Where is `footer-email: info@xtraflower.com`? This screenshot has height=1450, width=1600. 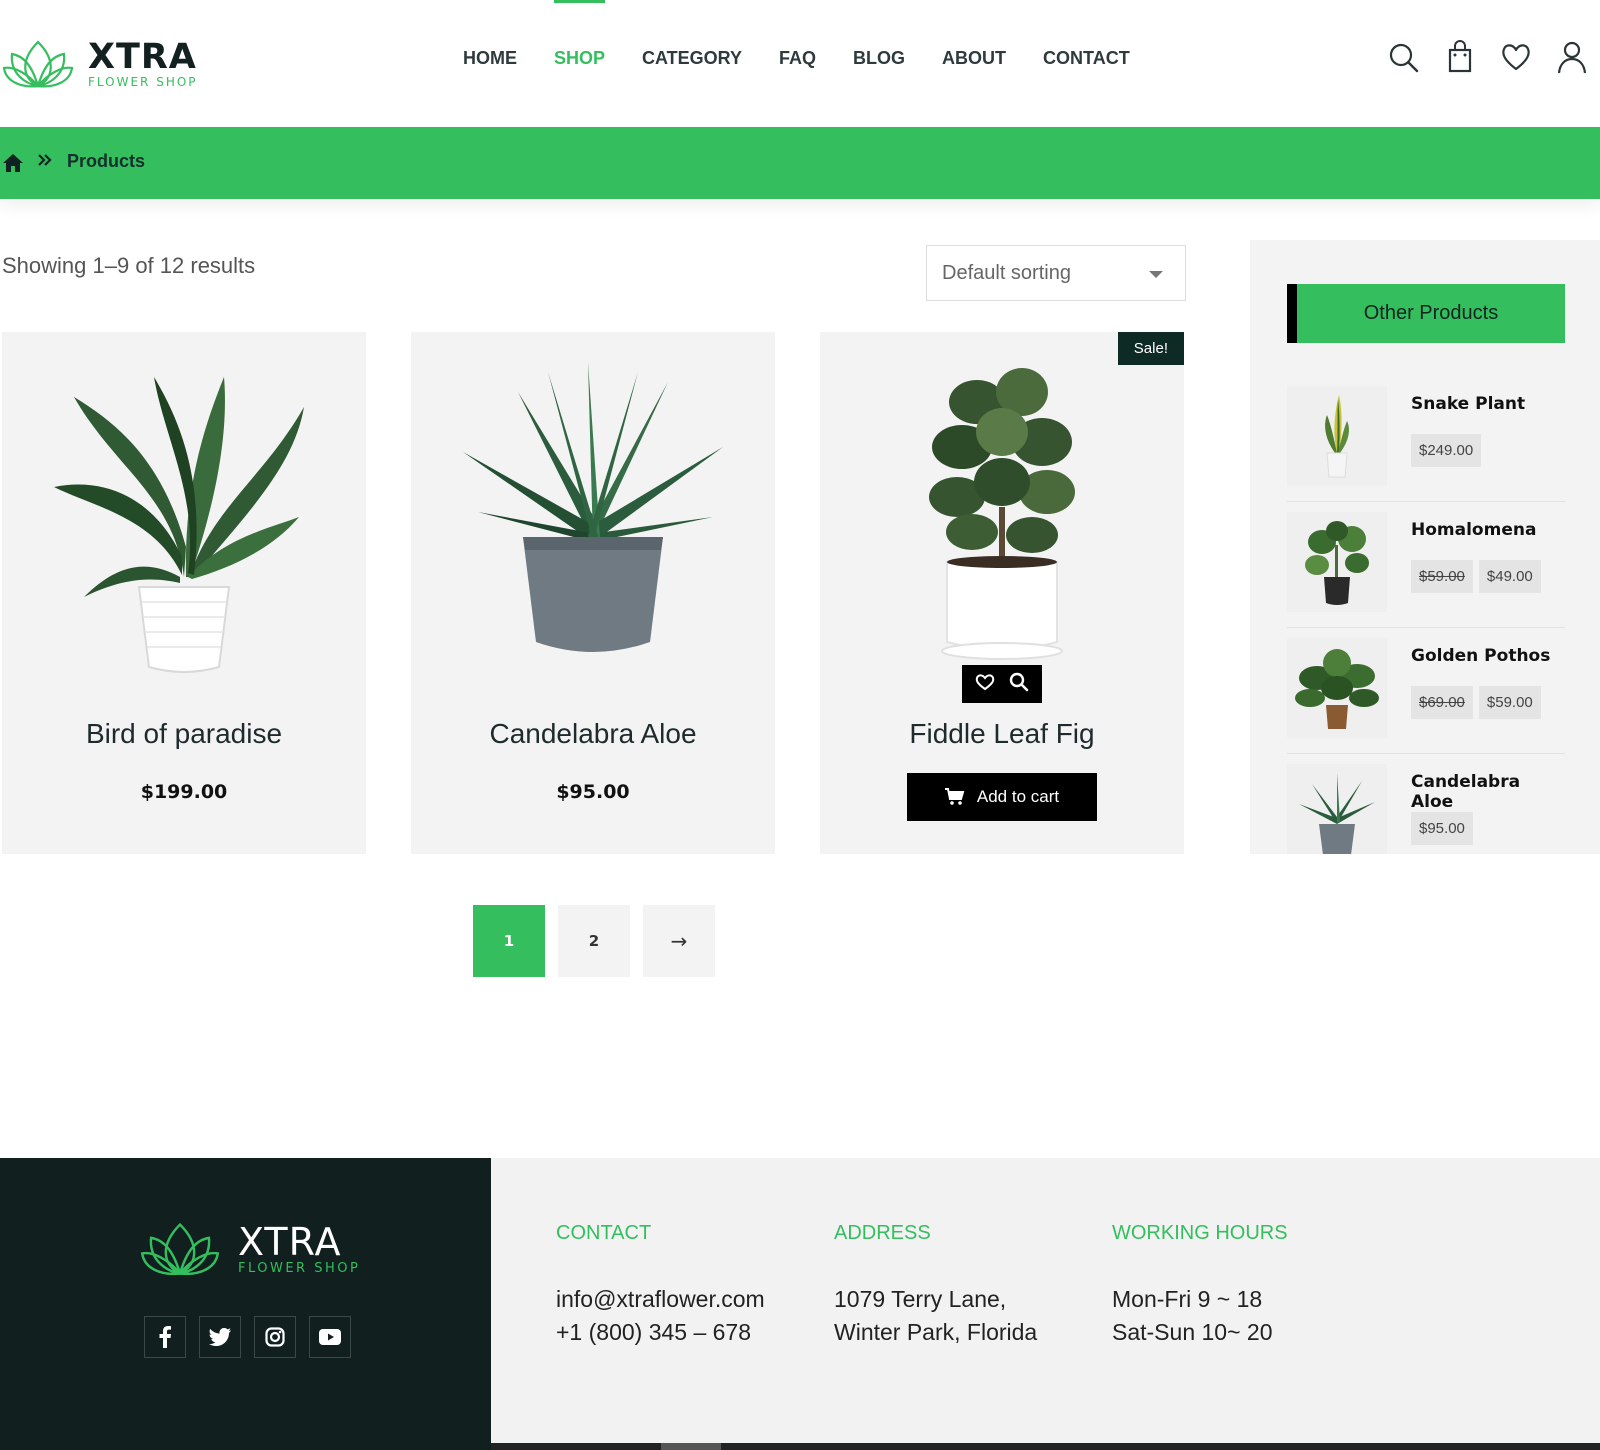
footer-email: info@xtraflower.com is located at coordinates (660, 1299).